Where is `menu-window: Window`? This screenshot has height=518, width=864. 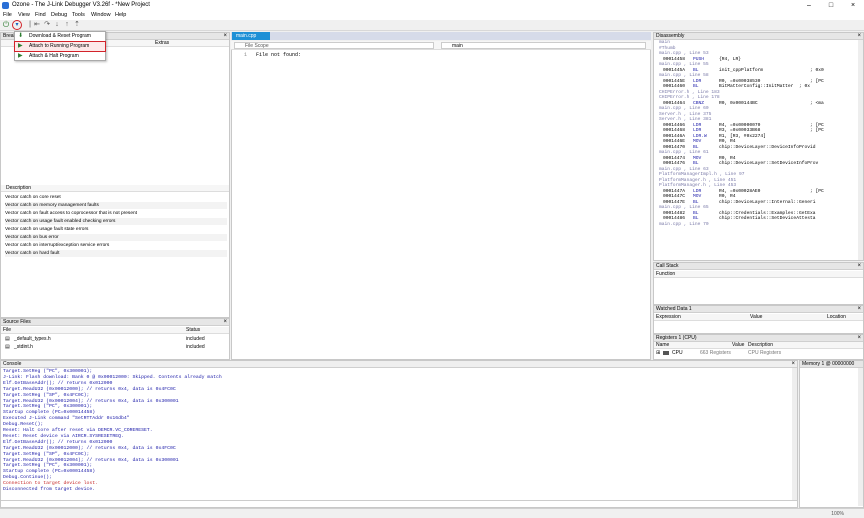
menu-window: Window is located at coordinates (101, 15).